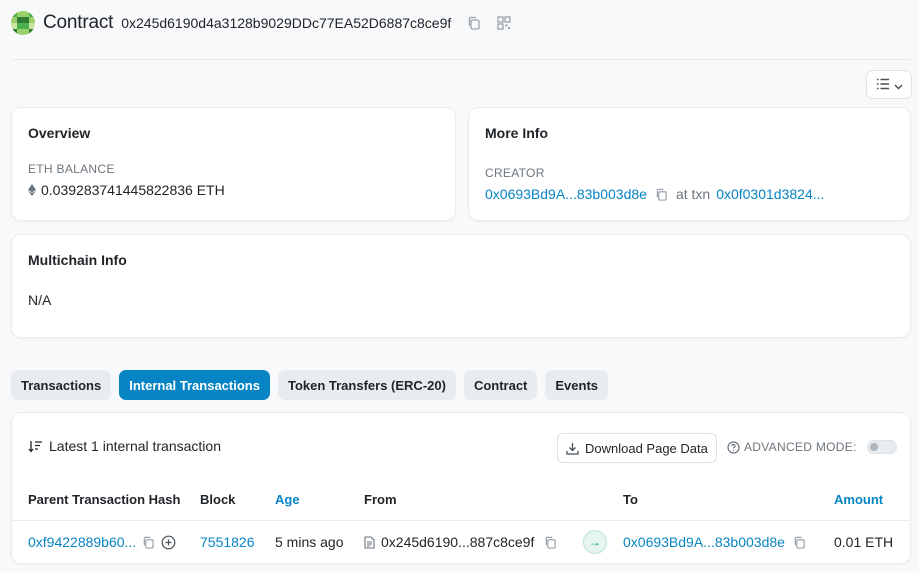  I want to click on direction-cell: →, so click(595, 542).